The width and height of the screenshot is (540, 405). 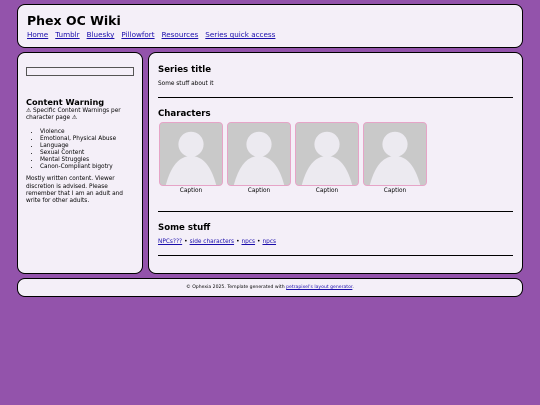 What do you see at coordinates (236, 287) in the screenshot?
I see `footer-text: © Ophexia 2025. Template generated with` at bounding box center [236, 287].